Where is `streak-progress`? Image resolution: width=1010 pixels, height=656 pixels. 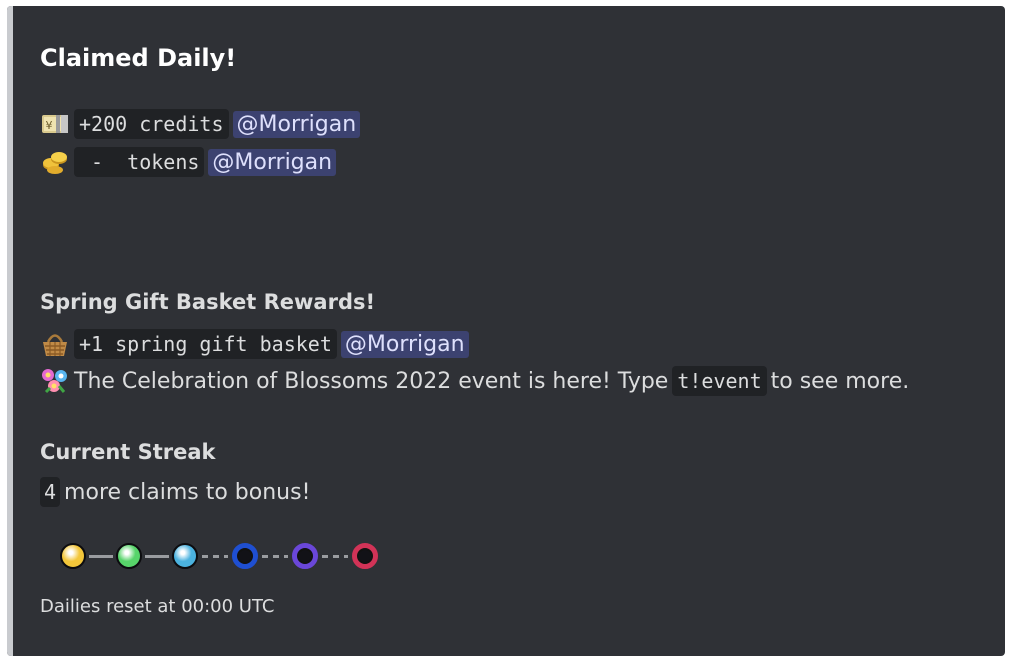
streak-progress is located at coordinates (219, 556).